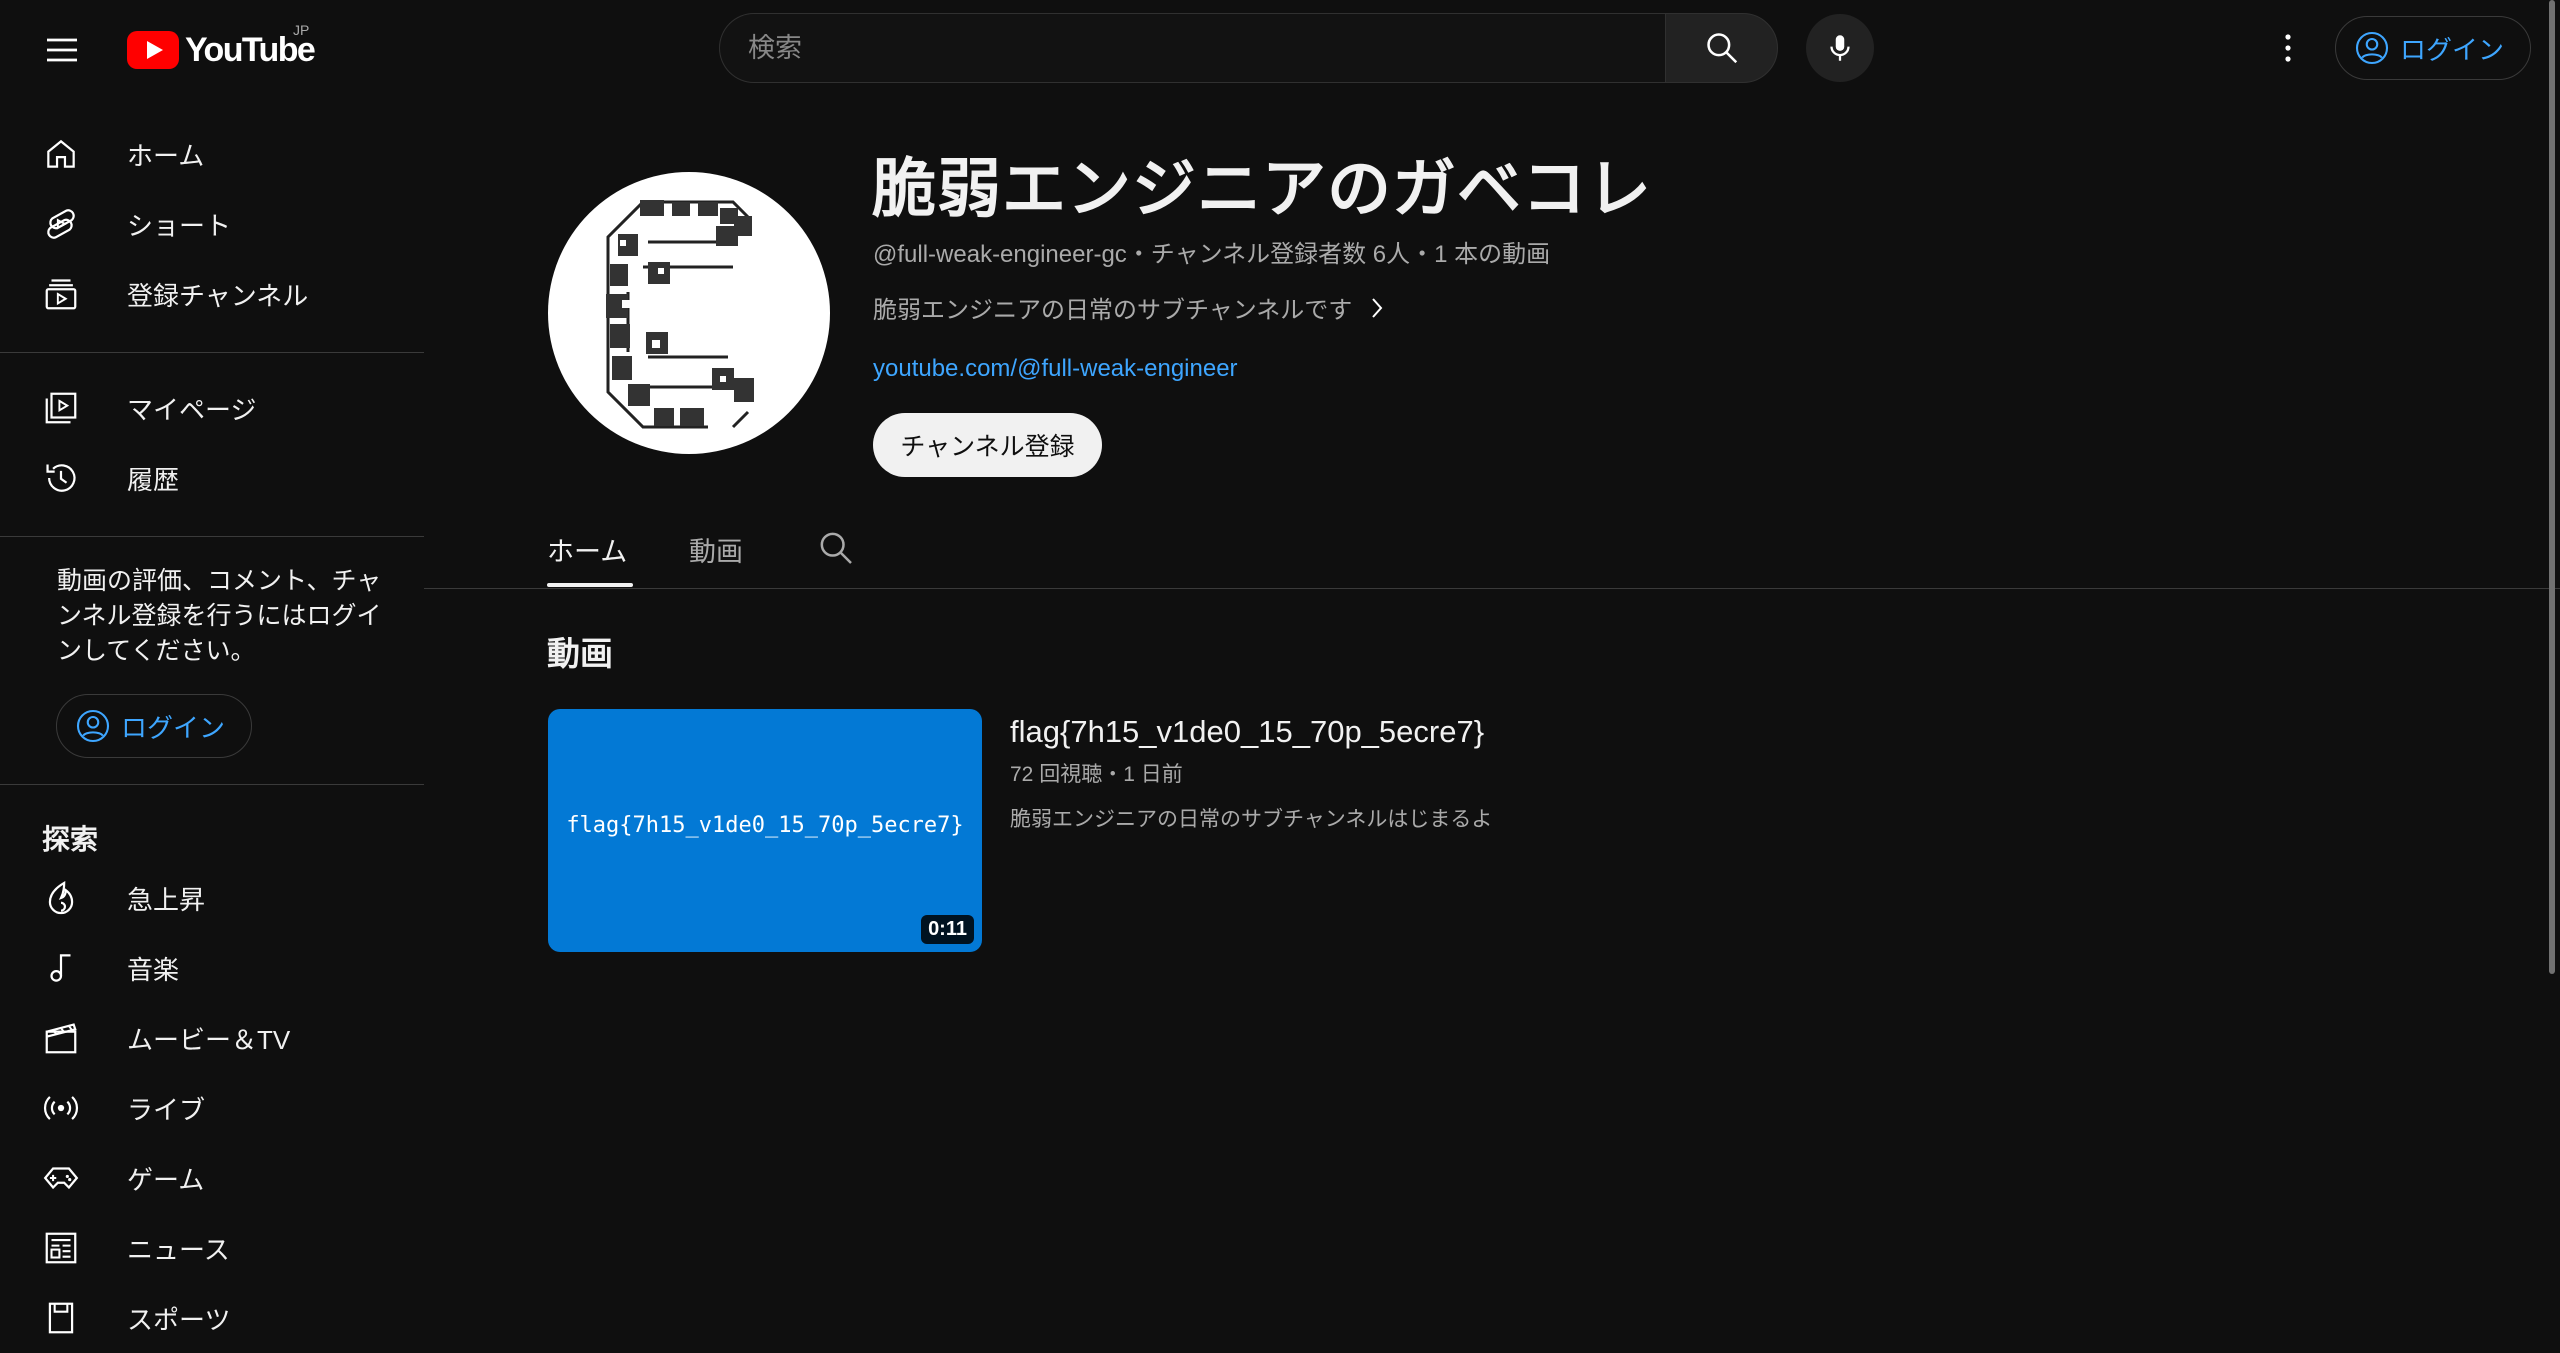  I want to click on tab-videos: 動画, so click(716, 549).